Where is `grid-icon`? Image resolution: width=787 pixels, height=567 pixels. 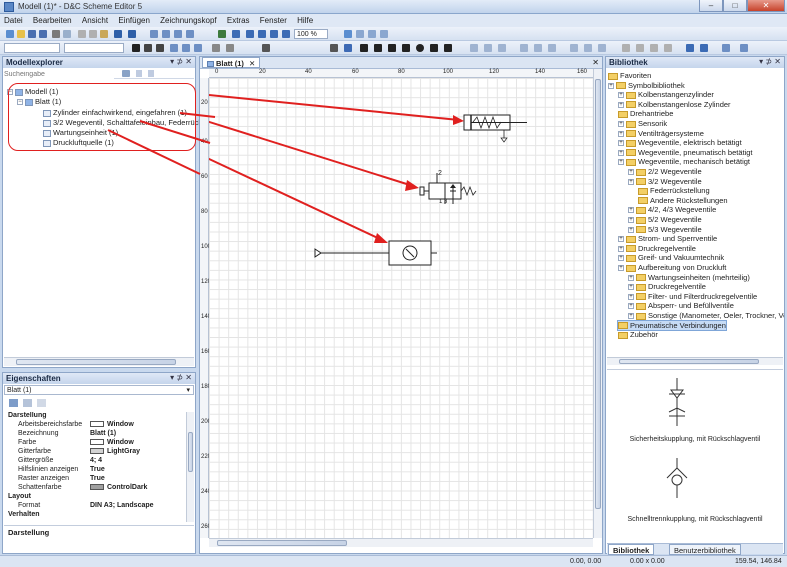
grid-icon is located at coordinates (348, 34).